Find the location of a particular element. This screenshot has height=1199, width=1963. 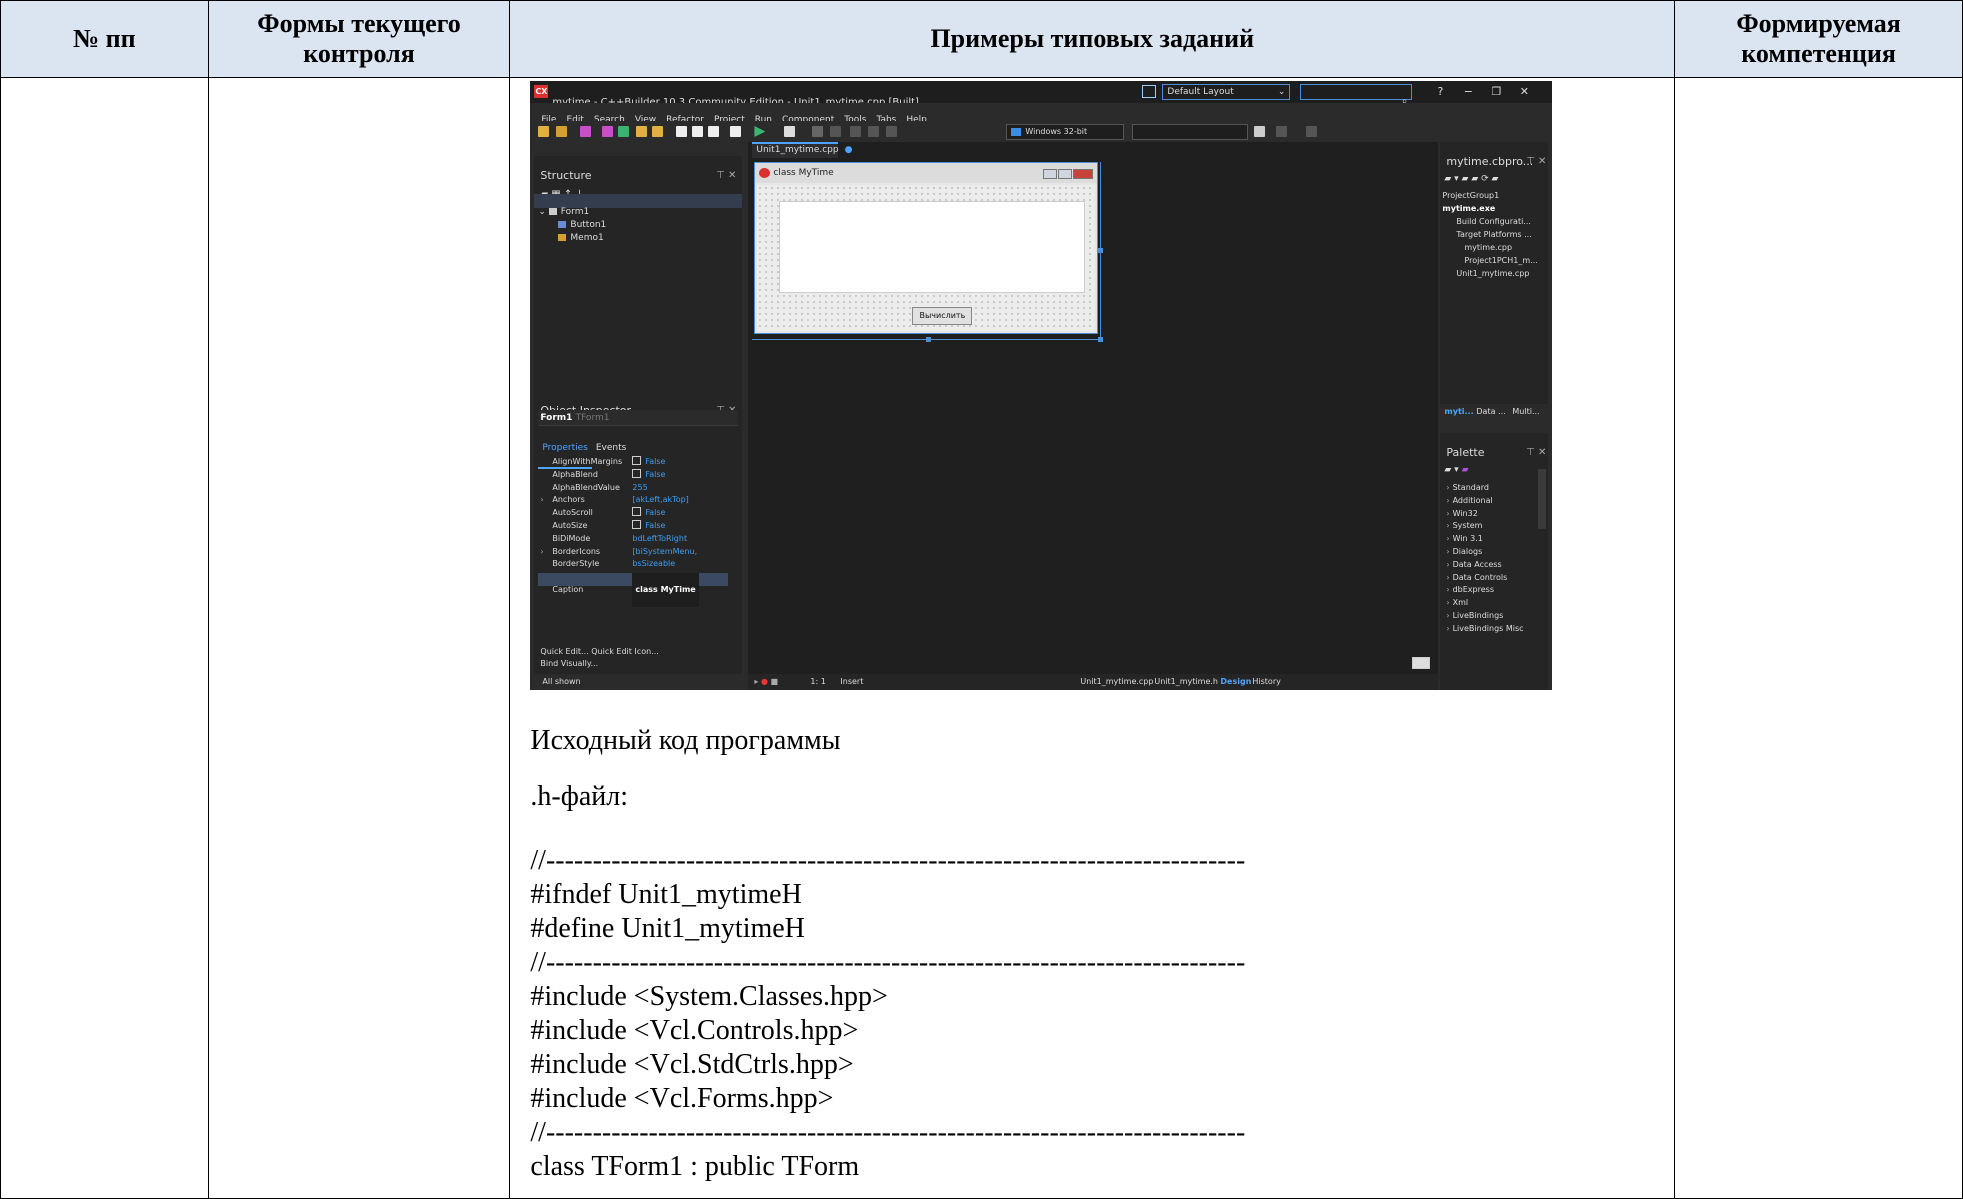

unit-file-item: Unit1_mytime.cpp is located at coordinates (1492, 274).